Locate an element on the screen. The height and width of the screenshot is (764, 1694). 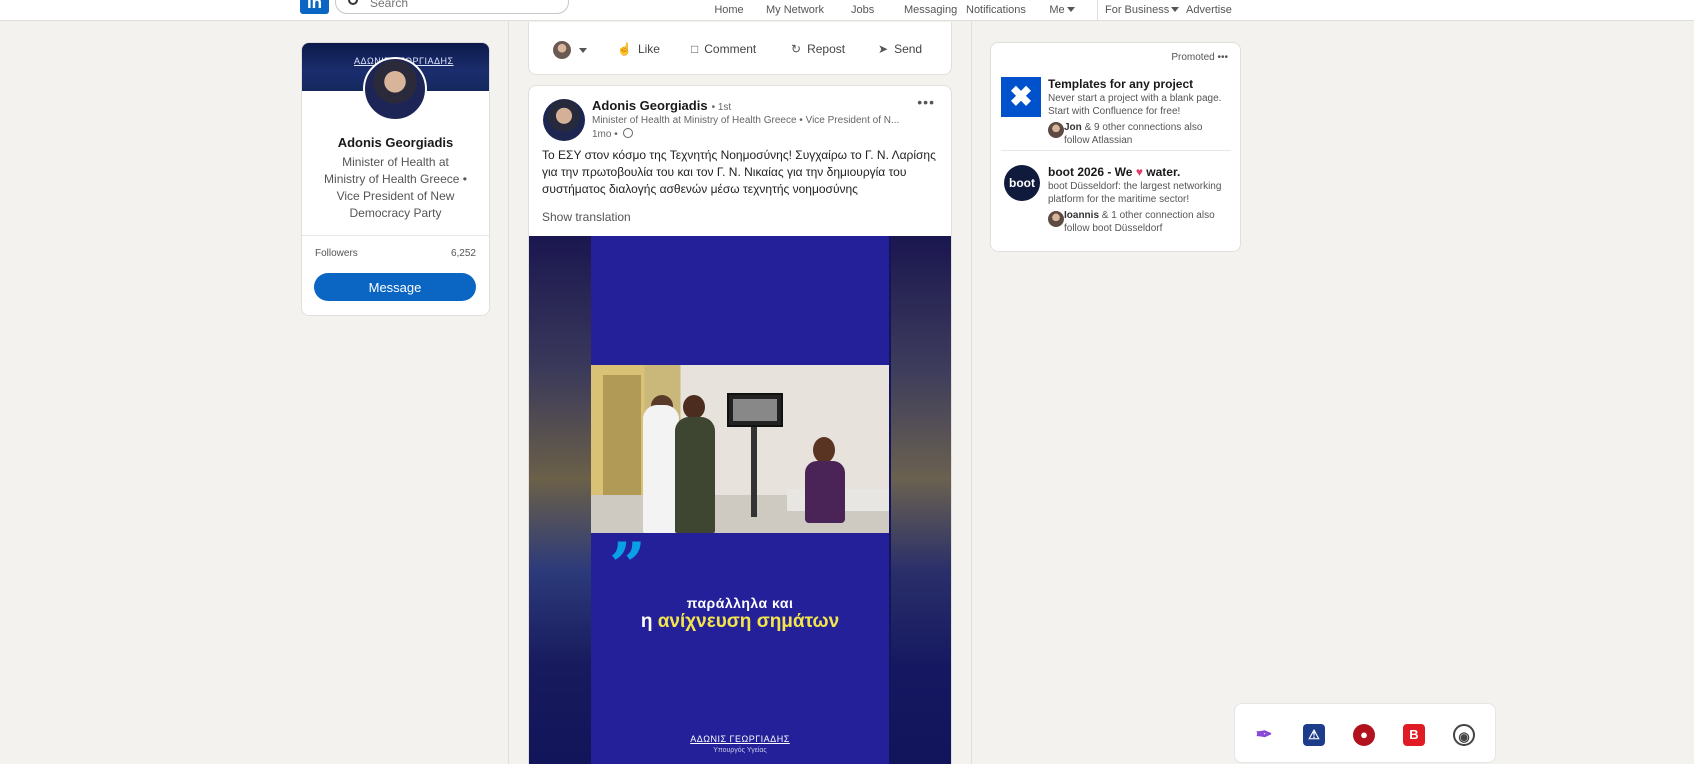
nav-jobs: Jobs is located at coordinates (863, 10).